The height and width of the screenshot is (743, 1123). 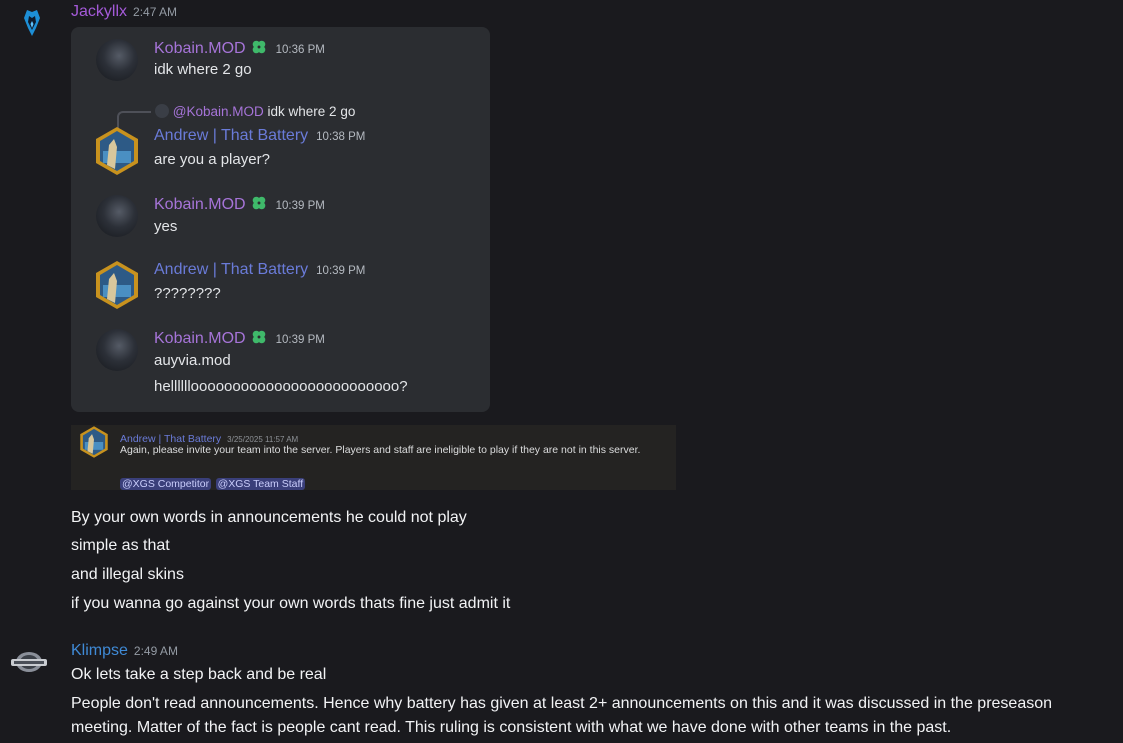 I want to click on username-jackyllx: Jackyllx, so click(x=99, y=11).